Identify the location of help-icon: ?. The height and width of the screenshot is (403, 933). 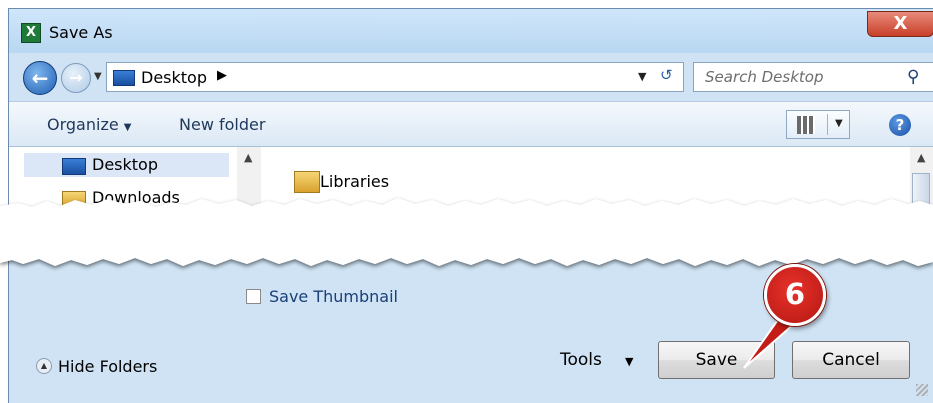
(900, 125).